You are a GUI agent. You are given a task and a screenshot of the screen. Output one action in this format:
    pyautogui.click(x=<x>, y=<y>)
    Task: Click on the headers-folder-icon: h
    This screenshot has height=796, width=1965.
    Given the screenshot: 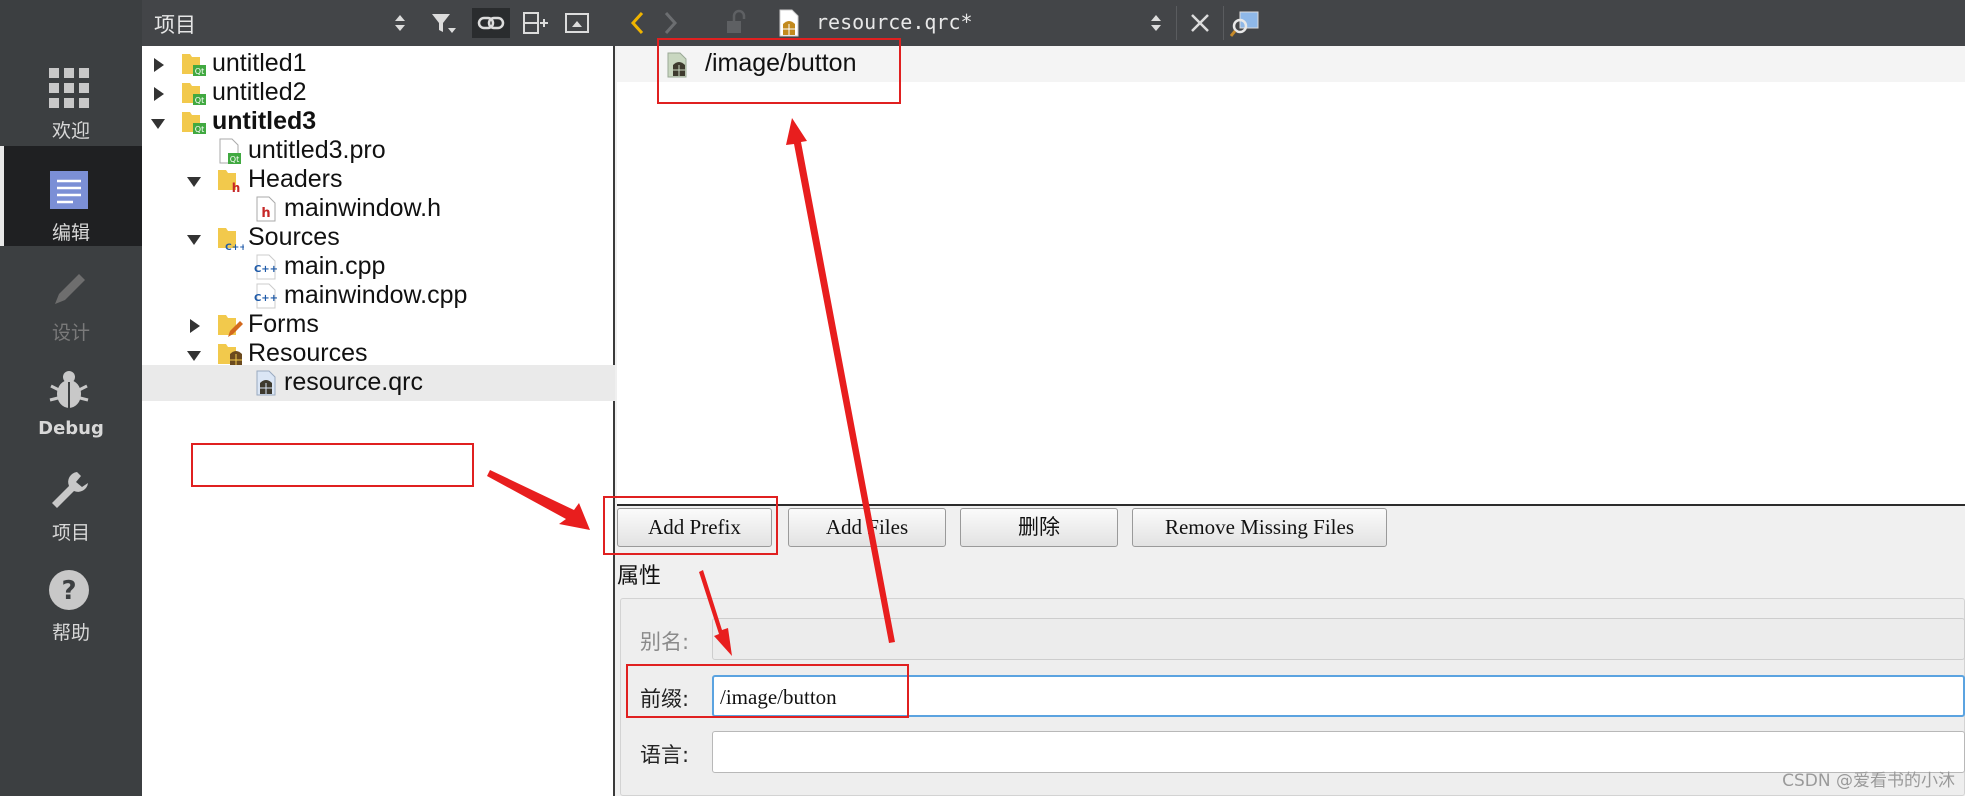 What is the action you would take?
    pyautogui.click(x=229, y=182)
    